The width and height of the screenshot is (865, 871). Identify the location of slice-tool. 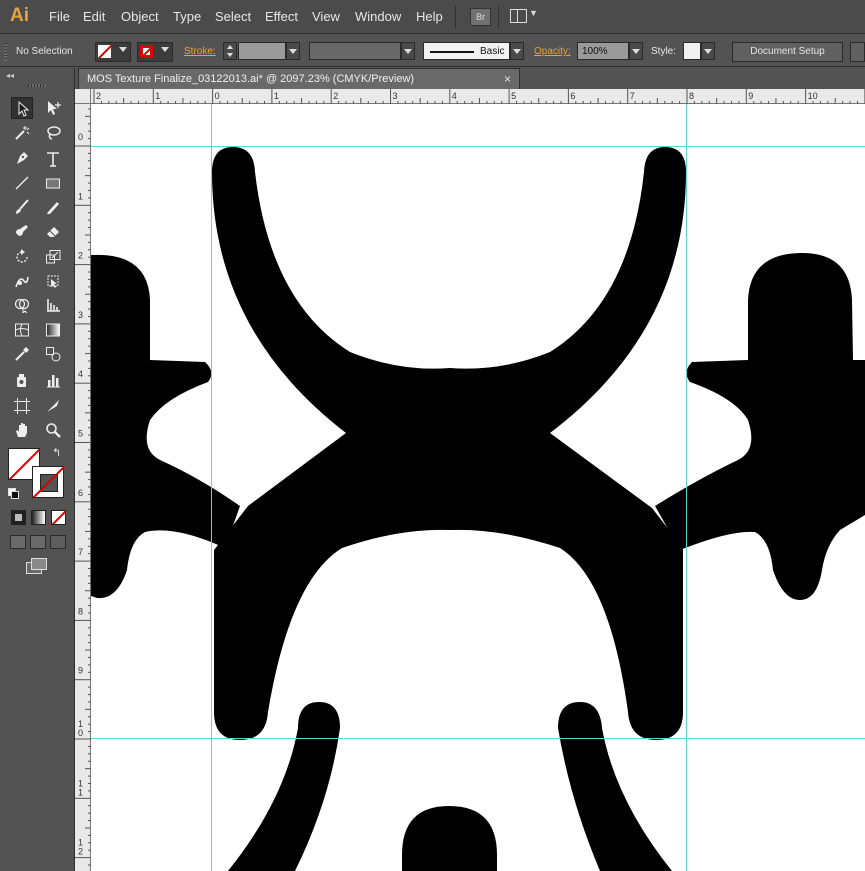
(53, 406).